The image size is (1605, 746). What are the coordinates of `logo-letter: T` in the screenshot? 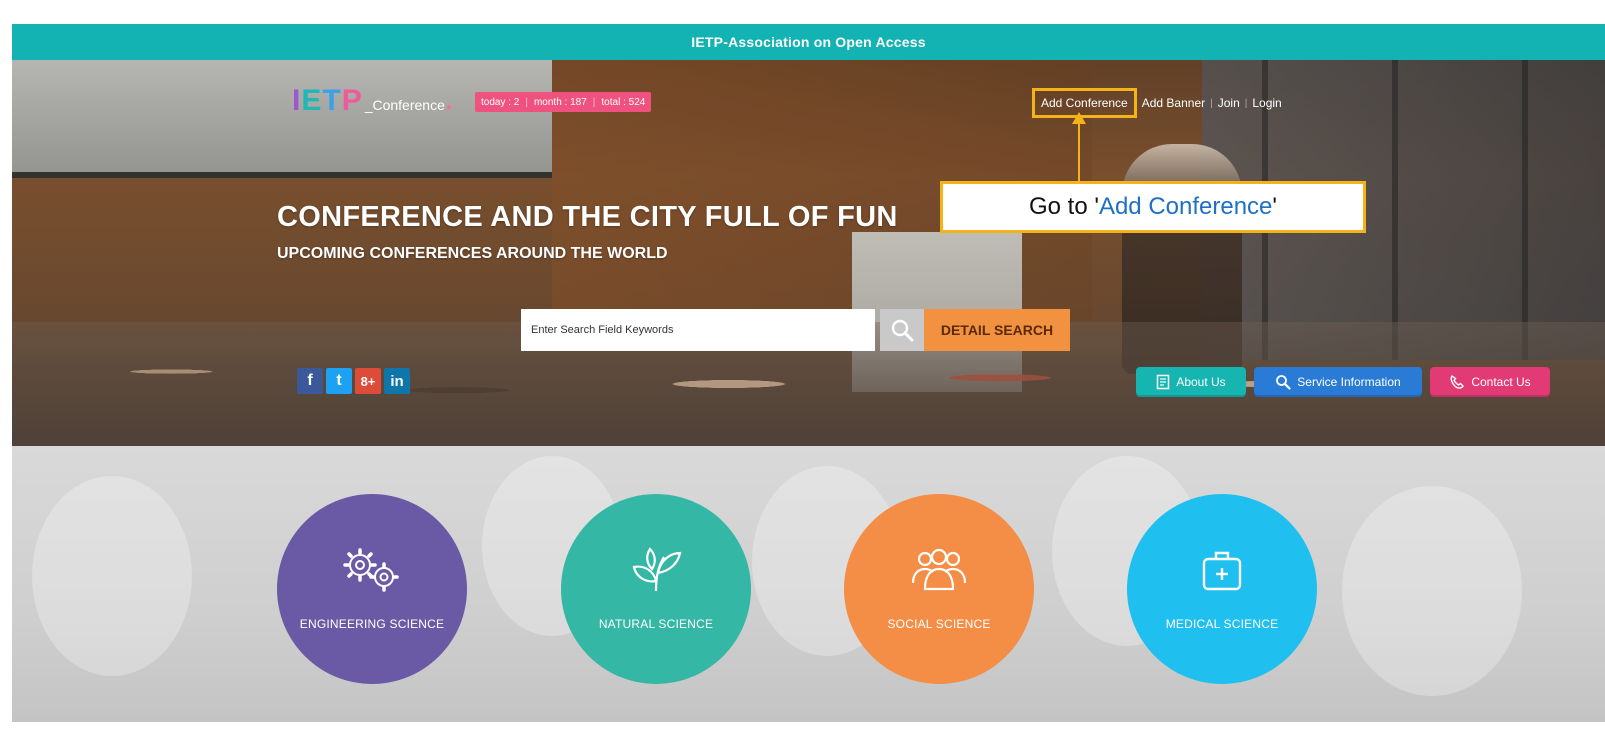 It's located at (332, 100).